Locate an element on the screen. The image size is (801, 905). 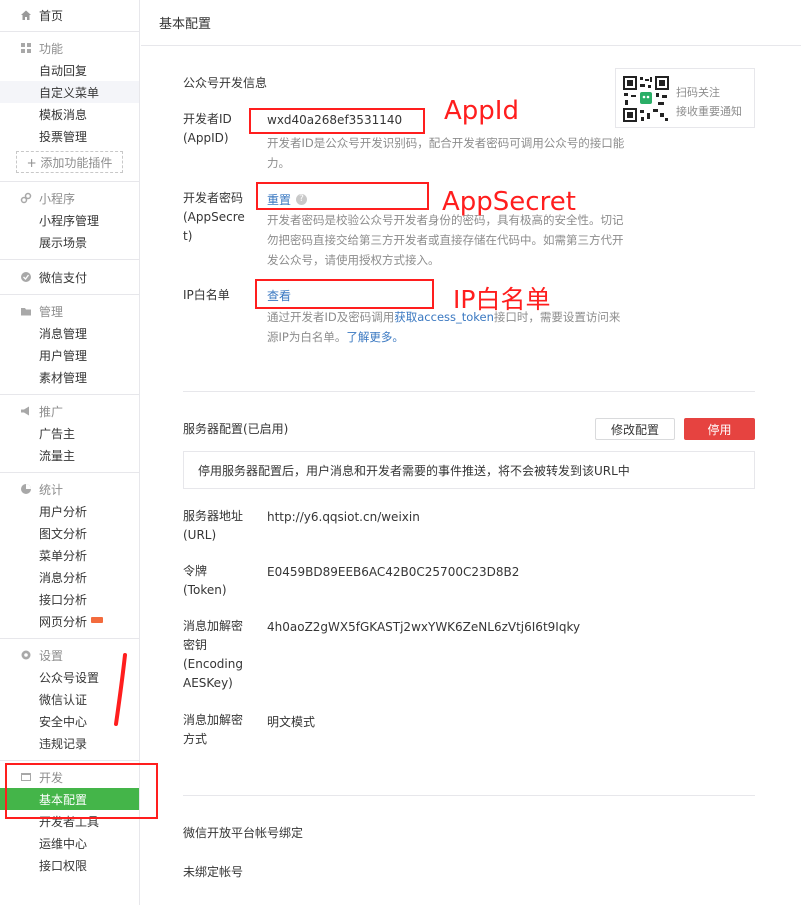
token-label-line-1: 令牌 is located at coordinates (195, 571).